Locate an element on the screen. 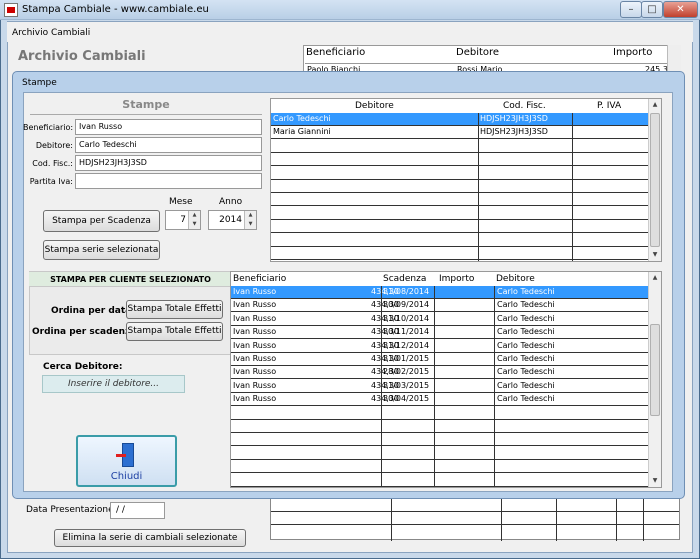 Image resolution: width=700 pixels, height=559 pixels. exit-door-icon is located at coordinates (126, 456).